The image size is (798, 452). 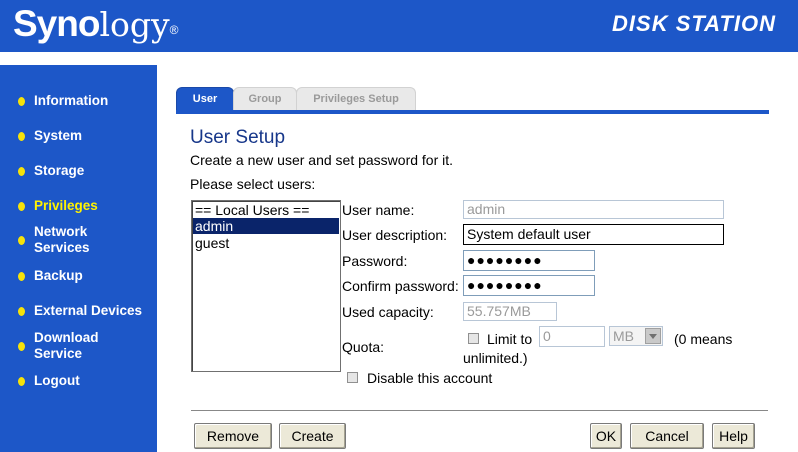 What do you see at coordinates (473, 338) in the screenshot?
I see `limit-checkbox` at bounding box center [473, 338].